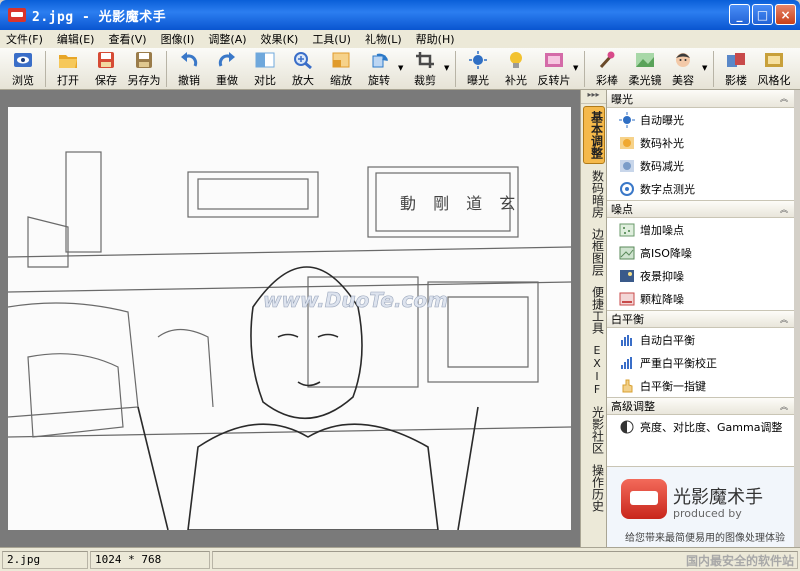 This screenshot has height=571, width=800. Describe the element at coordinates (700, 339) in the screenshot. I see `auto-wb-item: 自动白平衡` at that location.